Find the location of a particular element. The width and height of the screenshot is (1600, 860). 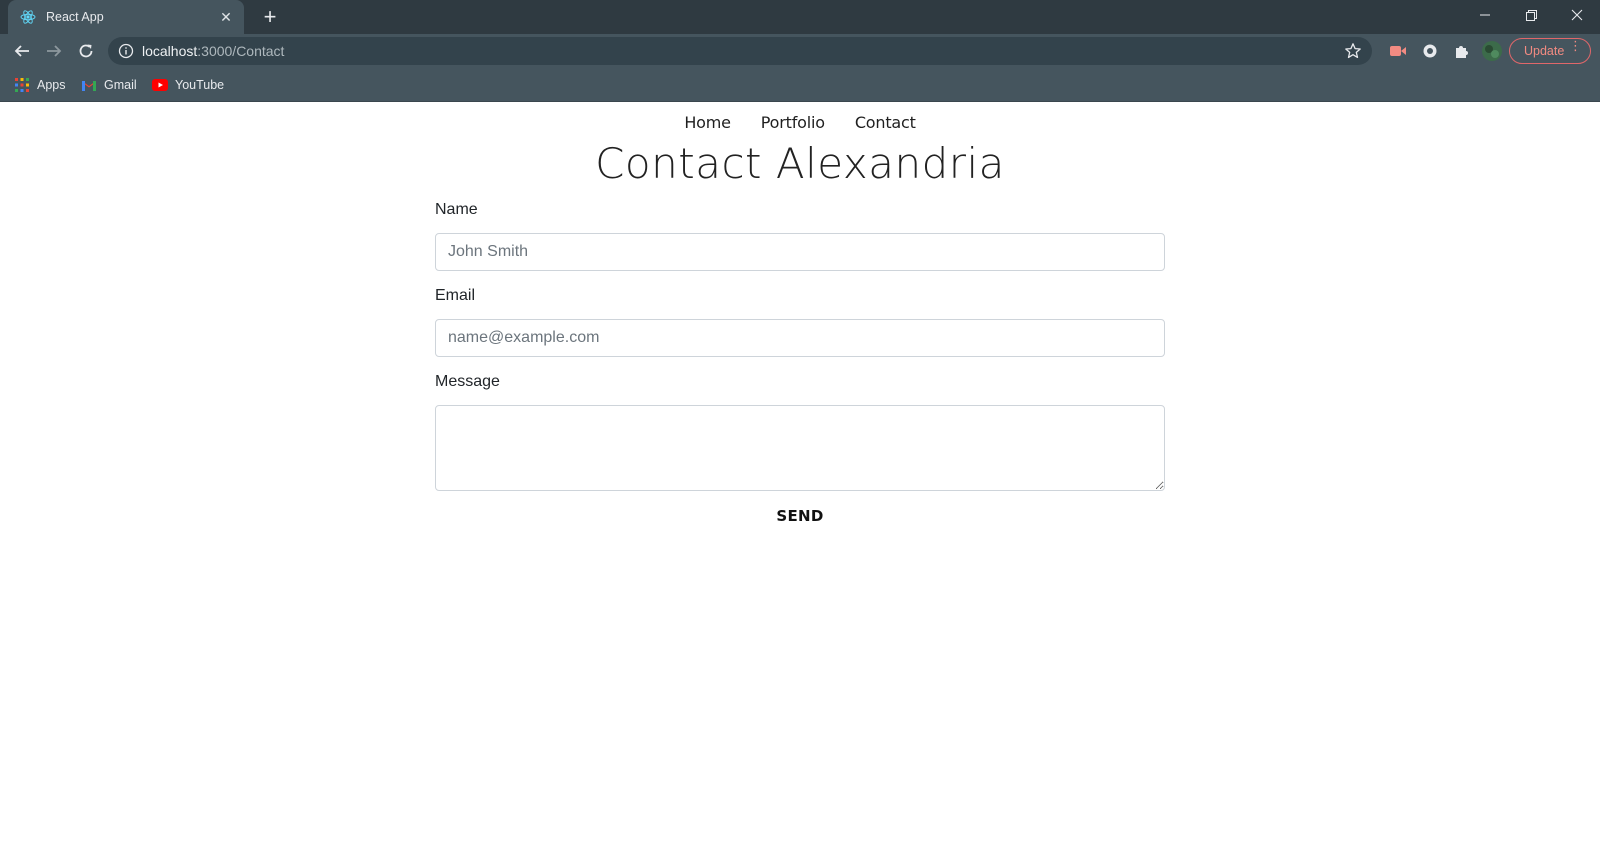

tab-strip: React App ✕ + is located at coordinates (800, 17).